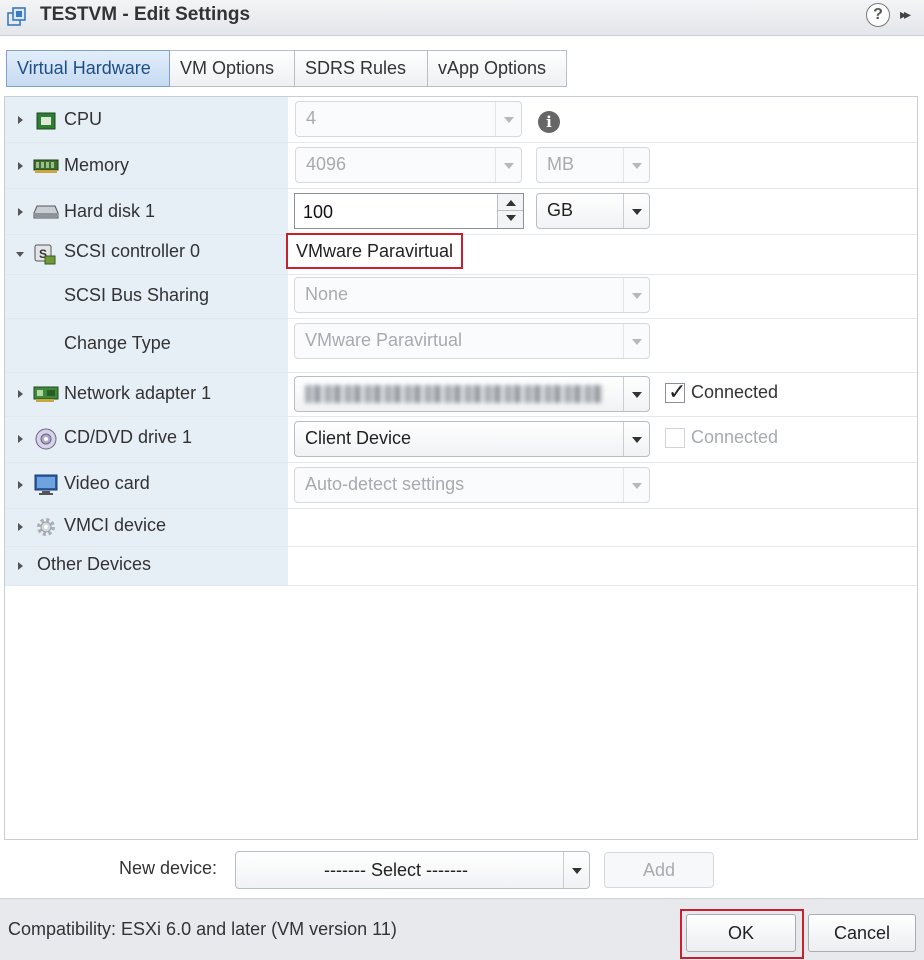 The image size is (924, 960). What do you see at coordinates (497, 68) in the screenshot?
I see `tab-vapp-options: vApp Options` at bounding box center [497, 68].